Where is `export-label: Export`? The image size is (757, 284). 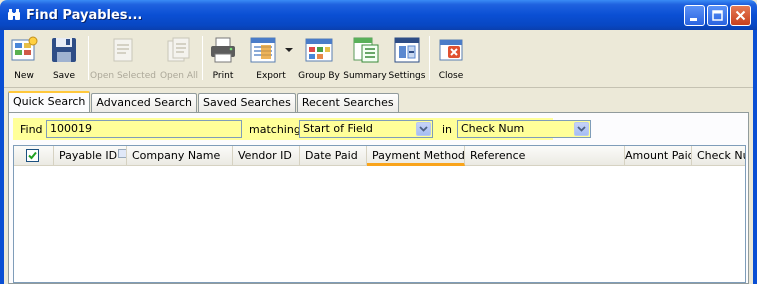
export-label: Export is located at coordinates (271, 76).